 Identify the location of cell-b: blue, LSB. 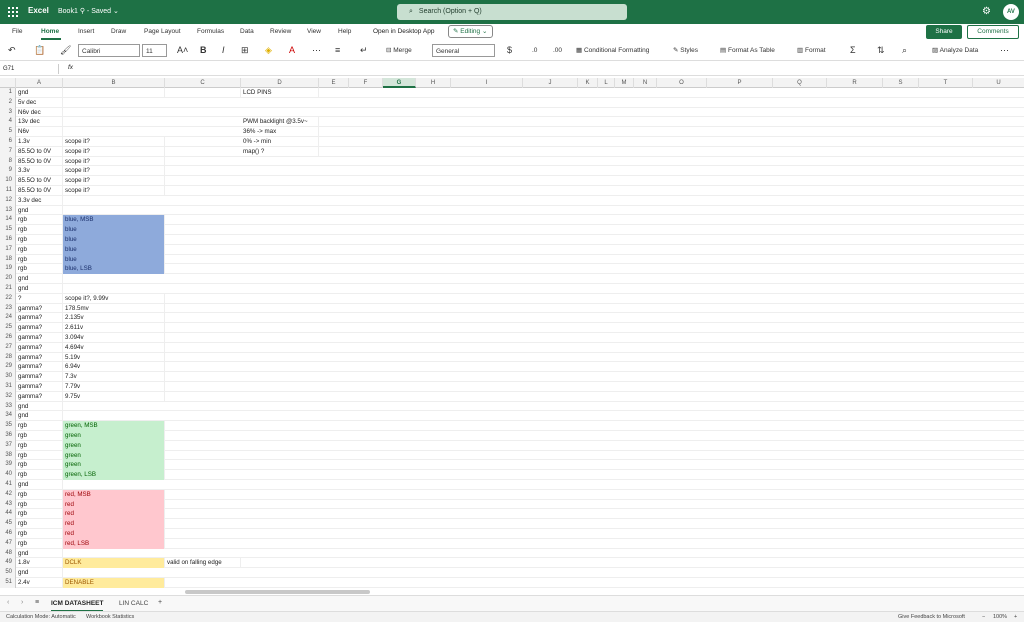
(114, 269).